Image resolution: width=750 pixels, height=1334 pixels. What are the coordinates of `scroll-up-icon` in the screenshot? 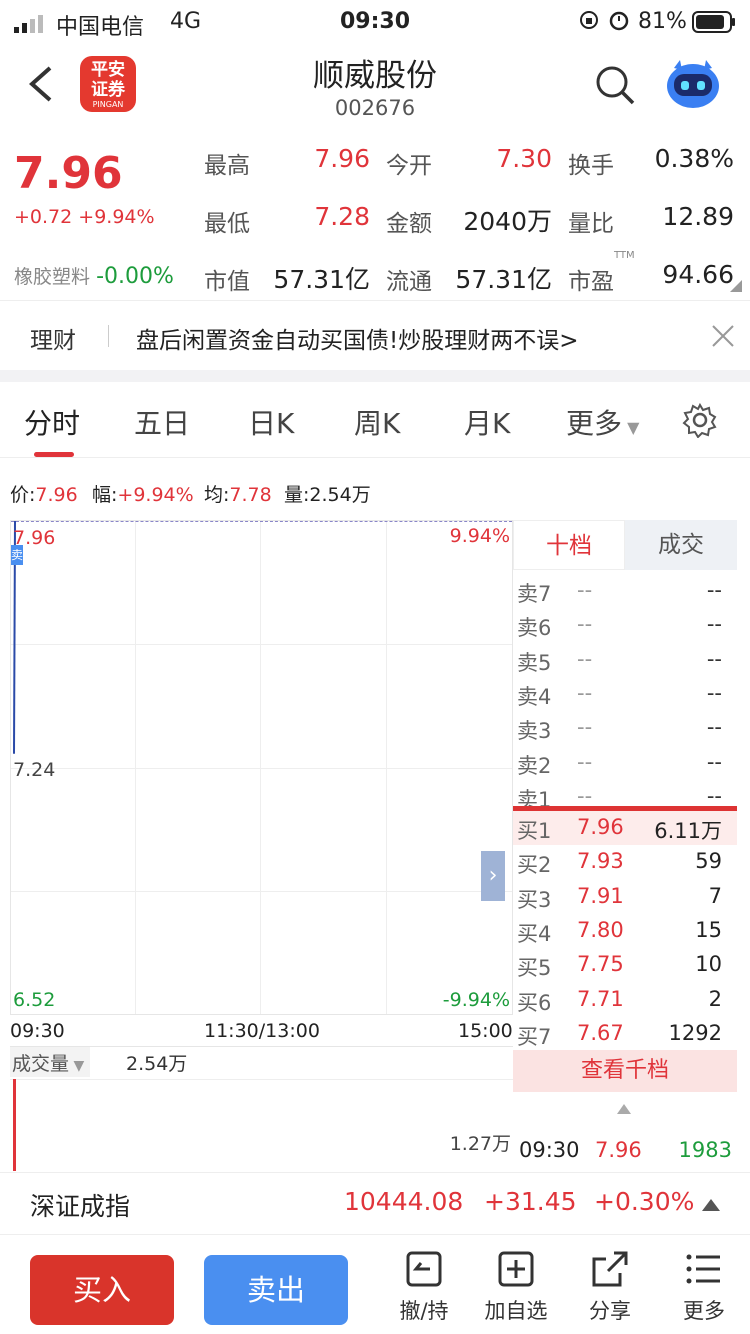 It's located at (624, 1109).